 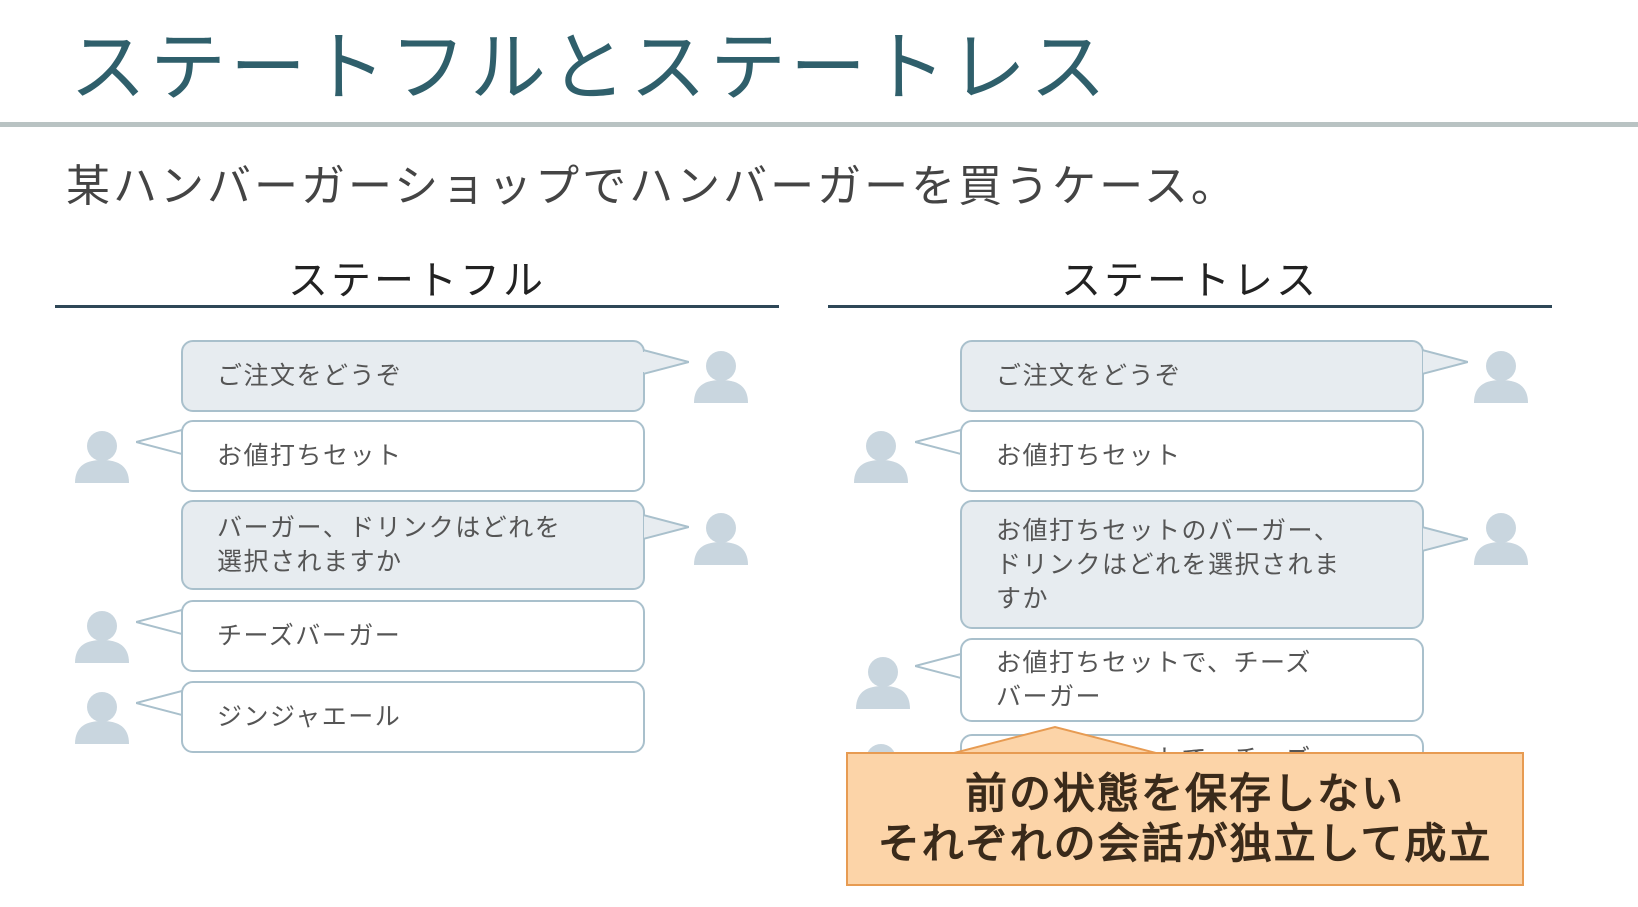 I want to click on callout-box: 前の状態を保存しない それぞれの会話が独立して成立, so click(x=1185, y=819).